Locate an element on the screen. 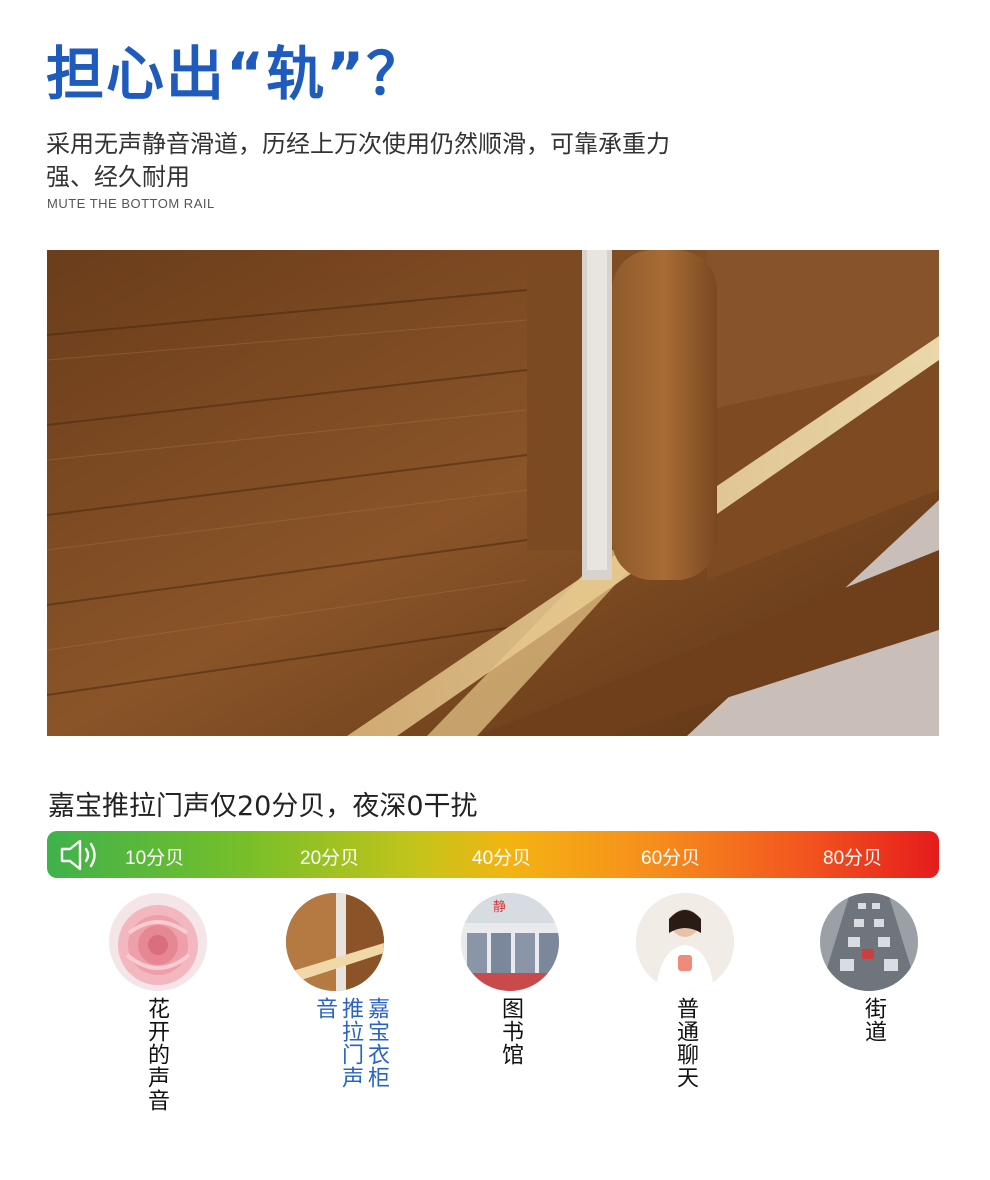  scale-tick-80db: 80分贝 is located at coordinates (853, 858).